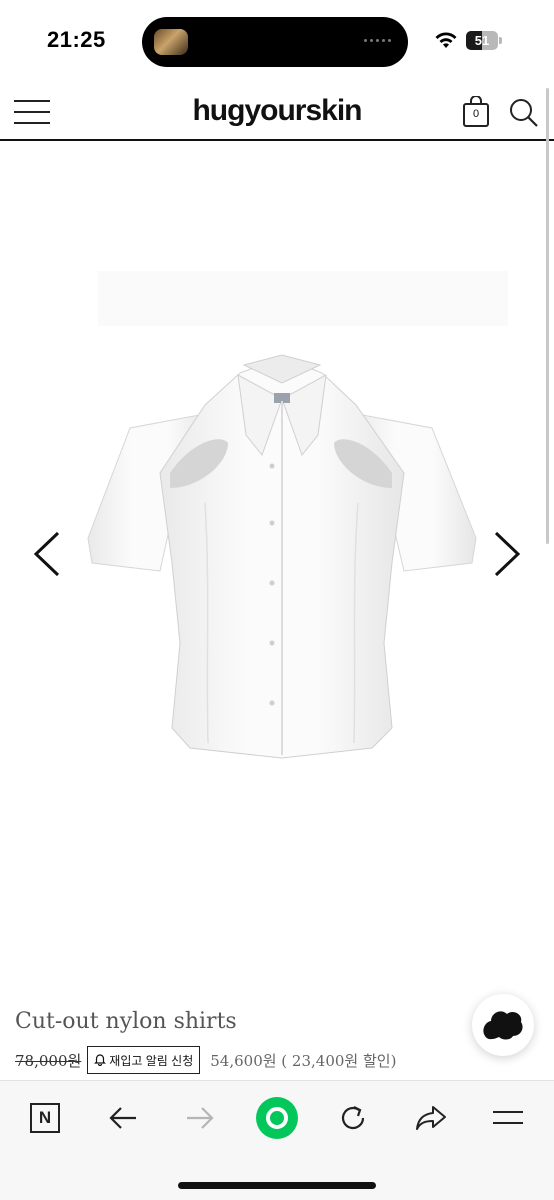 This screenshot has height=1200, width=554. Describe the element at coordinates (48, 1060) in the screenshot. I see `original-price: 78,000원` at that location.